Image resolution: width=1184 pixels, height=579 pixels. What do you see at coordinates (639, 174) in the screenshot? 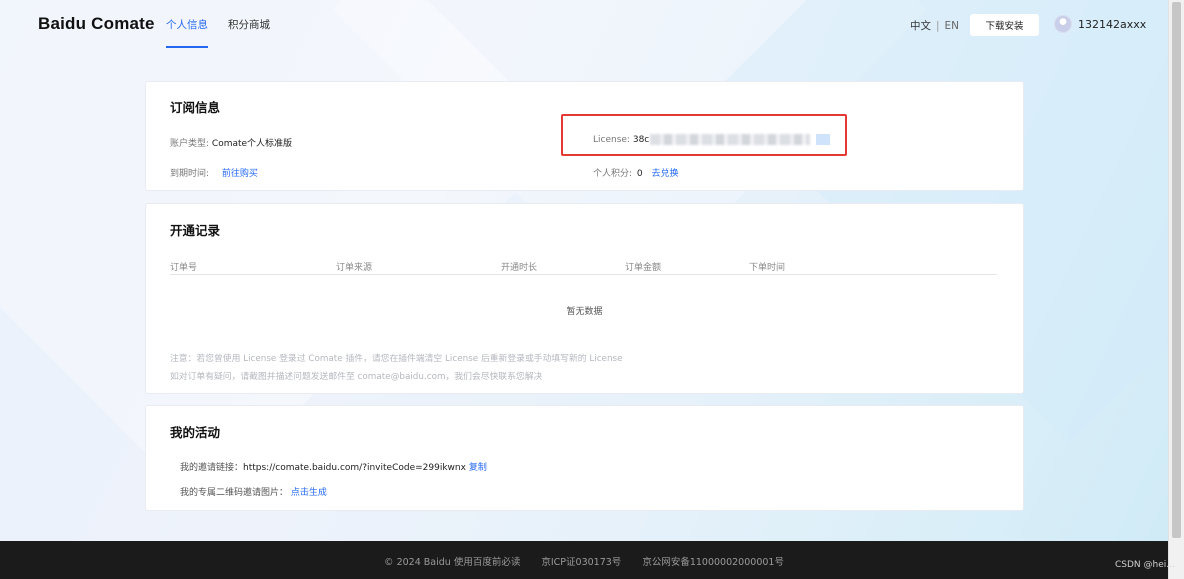
I see `points-value: 0` at bounding box center [639, 174].